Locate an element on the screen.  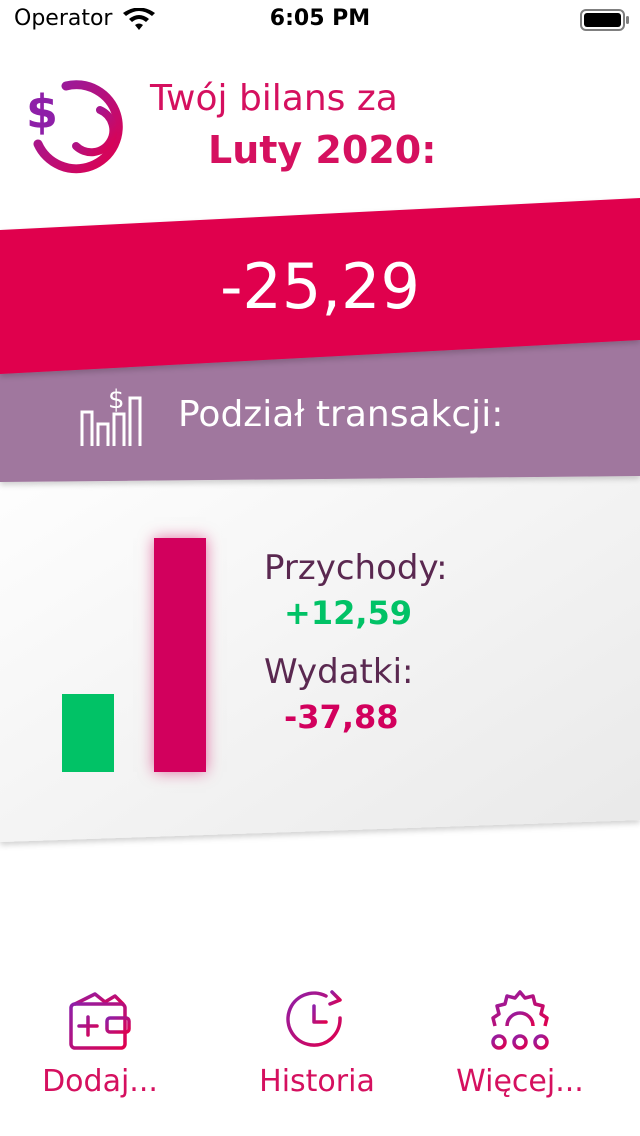
expense-value: -37,88 is located at coordinates (341, 717).